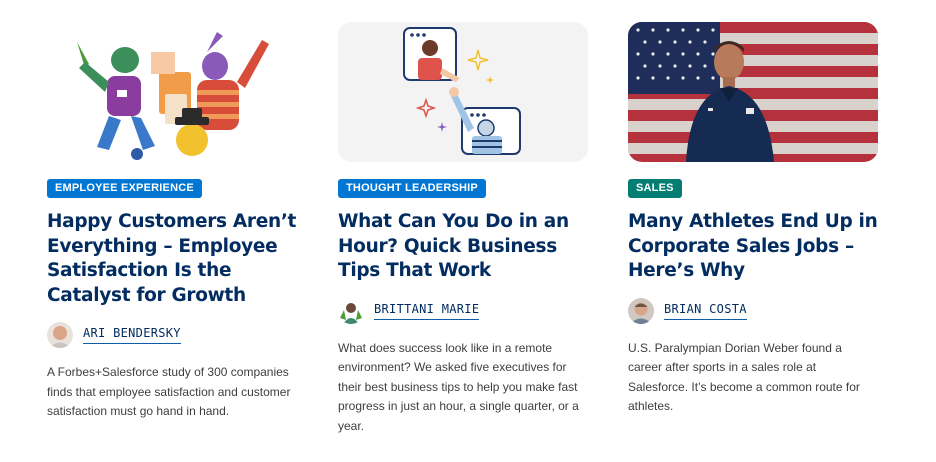  What do you see at coordinates (753, 310) in the screenshot?
I see `author-byline: BRIAN COSTA` at bounding box center [753, 310].